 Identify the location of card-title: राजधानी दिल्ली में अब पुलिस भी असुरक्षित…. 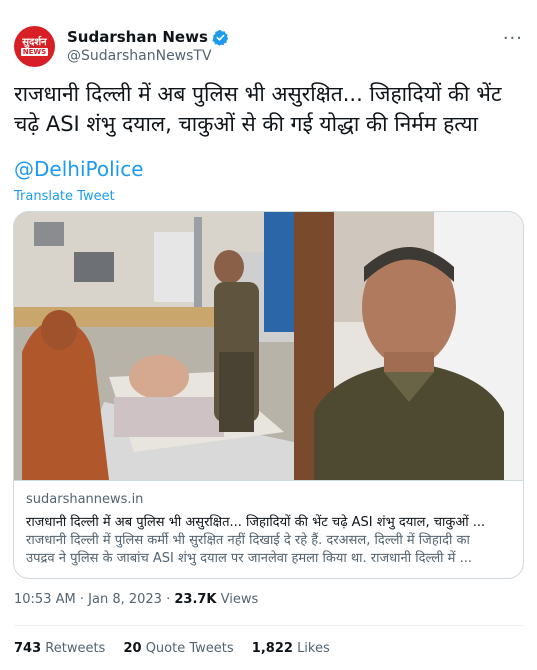
(256, 522).